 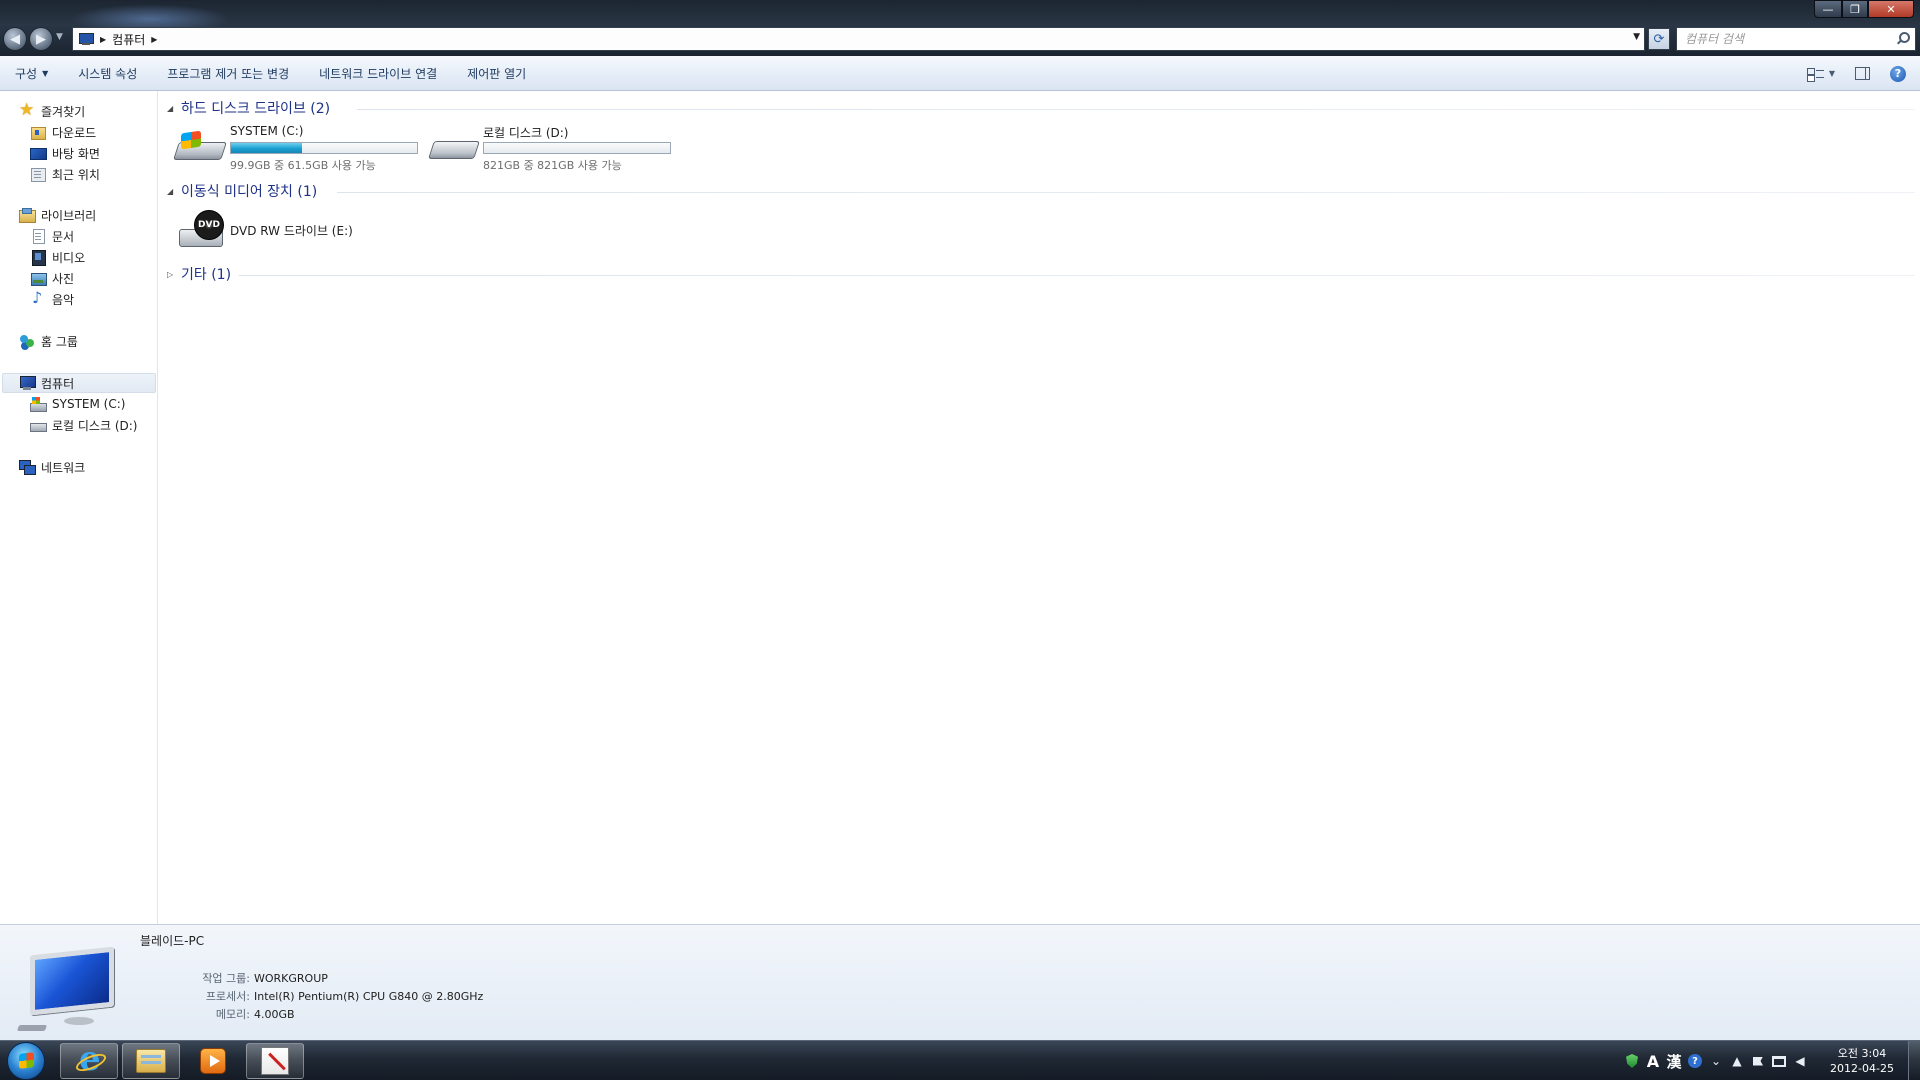 I want to click on group-header-removable: ◢ 이동식 미디어 장치 (1), so click(x=242, y=191).